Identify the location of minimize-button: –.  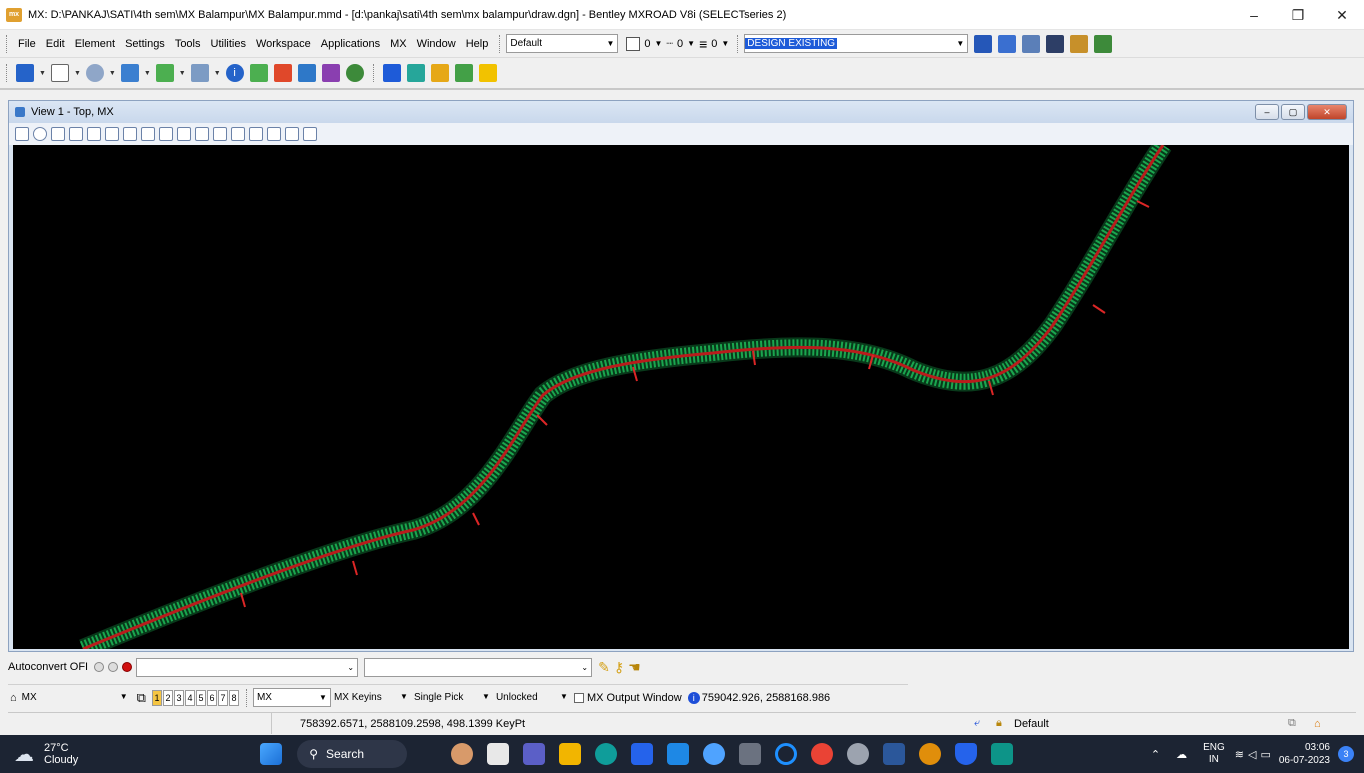
(1254, 15).